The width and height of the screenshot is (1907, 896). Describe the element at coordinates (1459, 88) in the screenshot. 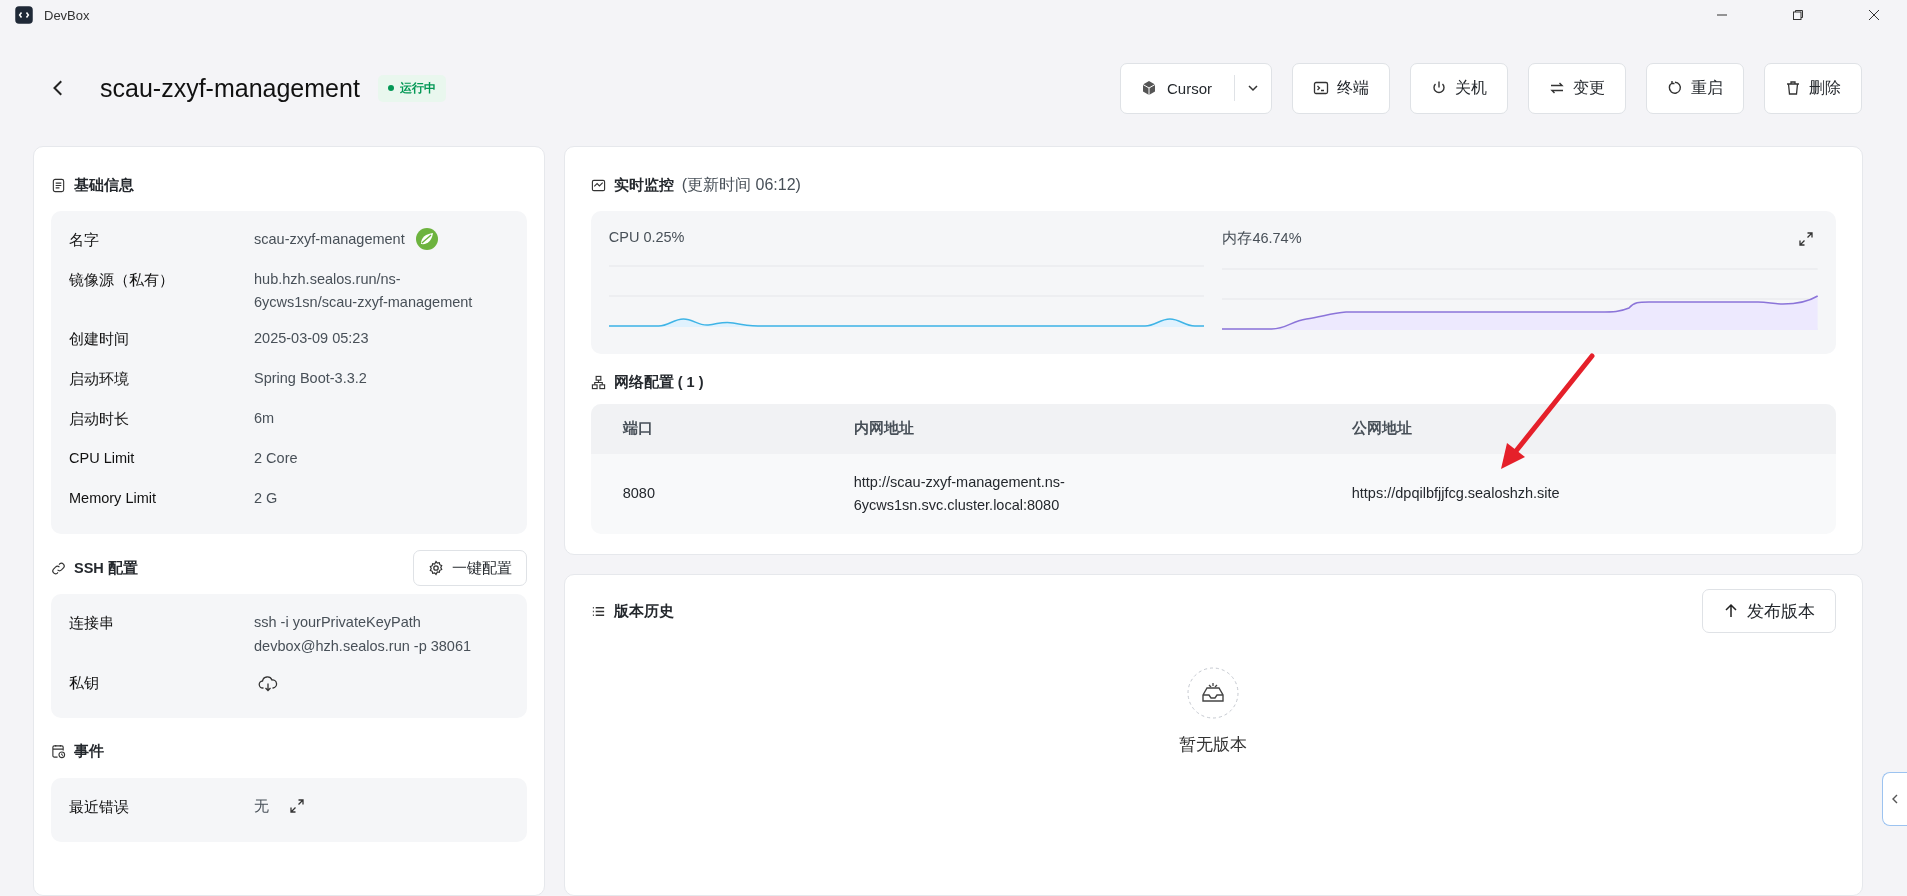

I see `action-button: 关机` at that location.